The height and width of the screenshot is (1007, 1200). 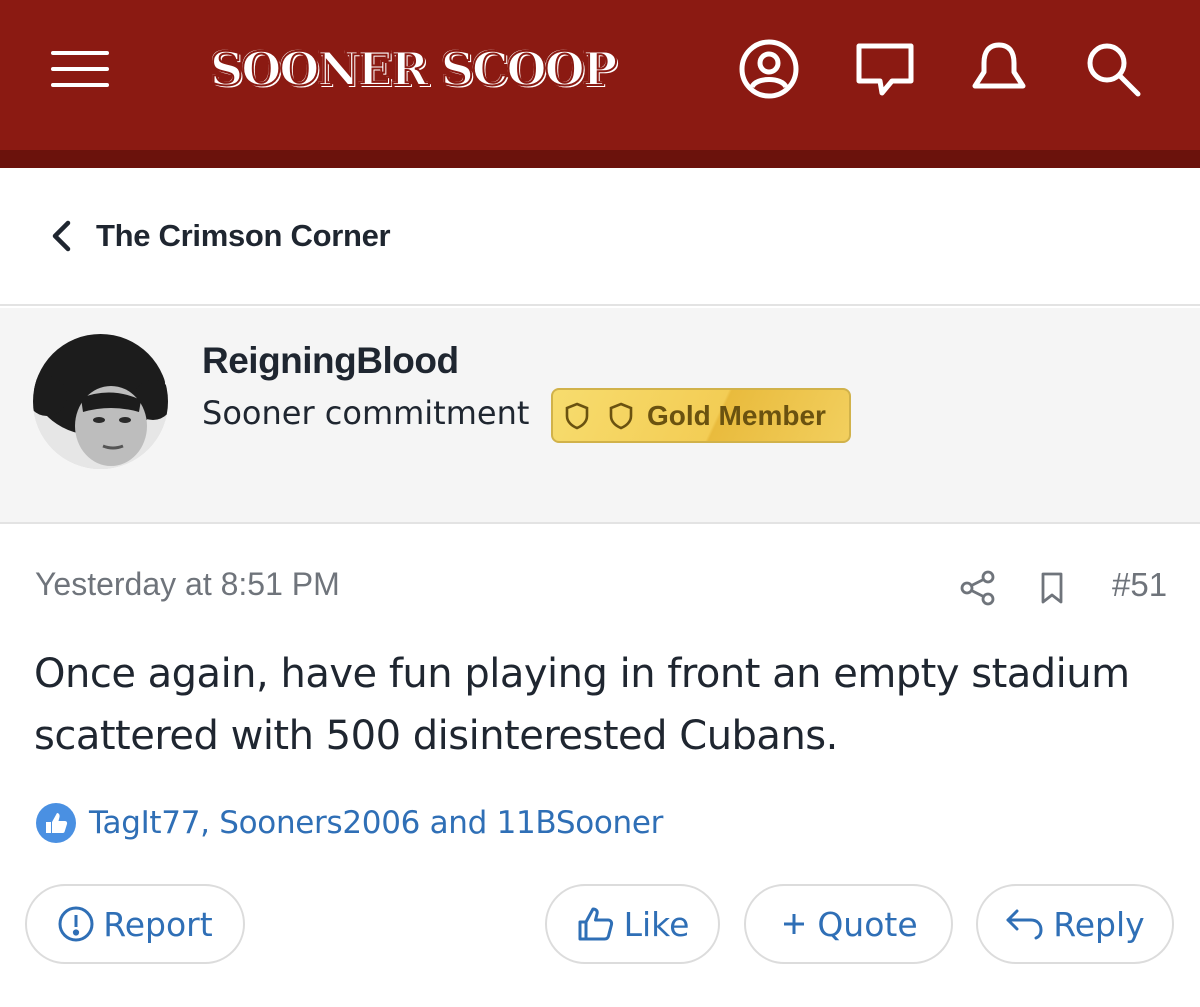 What do you see at coordinates (330, 361) in the screenshot?
I see `username: ReigningBlood` at bounding box center [330, 361].